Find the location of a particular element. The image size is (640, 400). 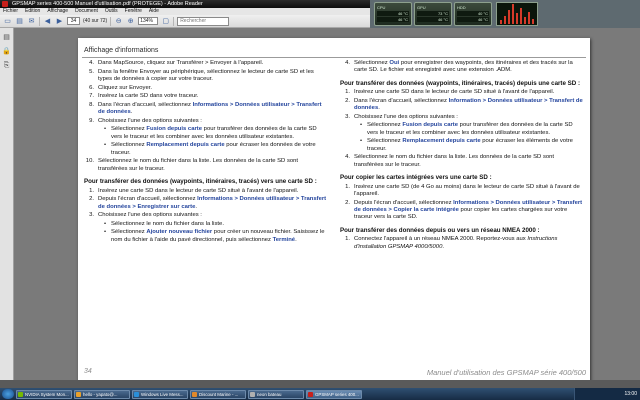

menu-help: Aide is located at coordinates (154, 11).